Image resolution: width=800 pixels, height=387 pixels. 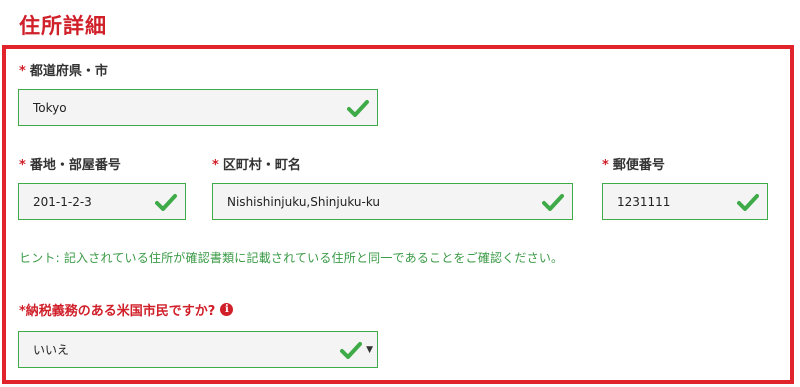 What do you see at coordinates (102, 201) in the screenshot?
I see `street-number-input: 201-1-2-3` at bounding box center [102, 201].